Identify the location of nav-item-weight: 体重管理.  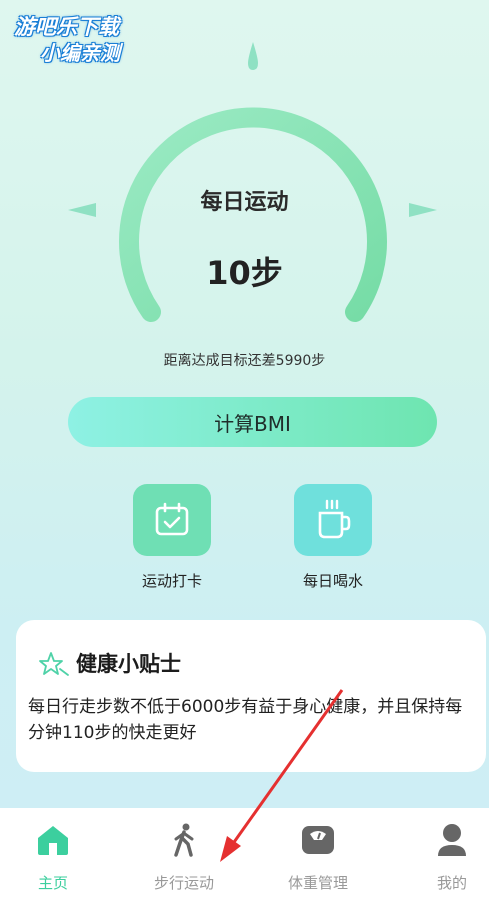
(318, 856).